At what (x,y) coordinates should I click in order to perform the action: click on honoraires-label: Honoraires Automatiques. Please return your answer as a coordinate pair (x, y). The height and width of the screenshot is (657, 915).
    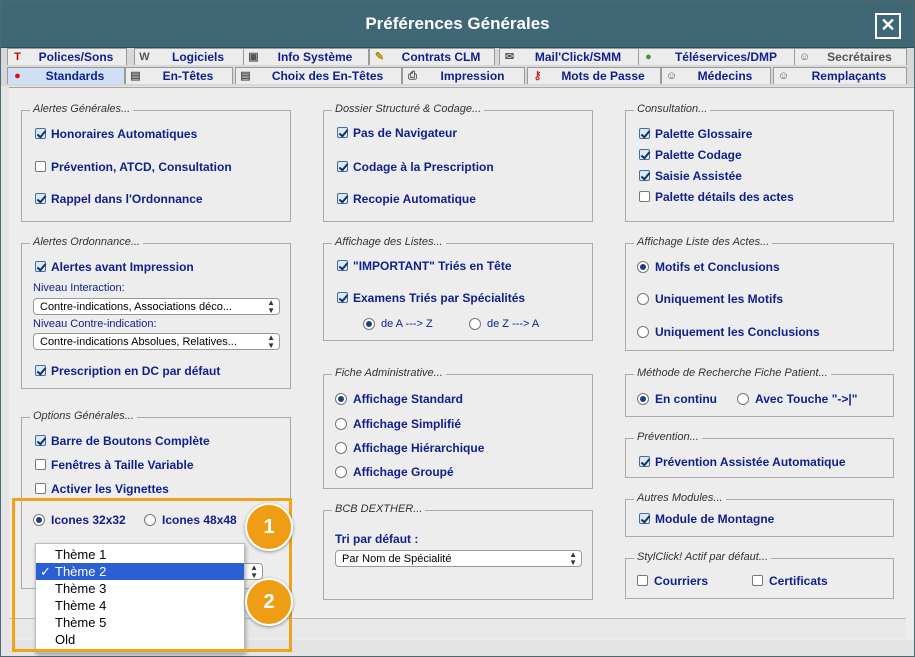
    Looking at the image, I should click on (124, 134).